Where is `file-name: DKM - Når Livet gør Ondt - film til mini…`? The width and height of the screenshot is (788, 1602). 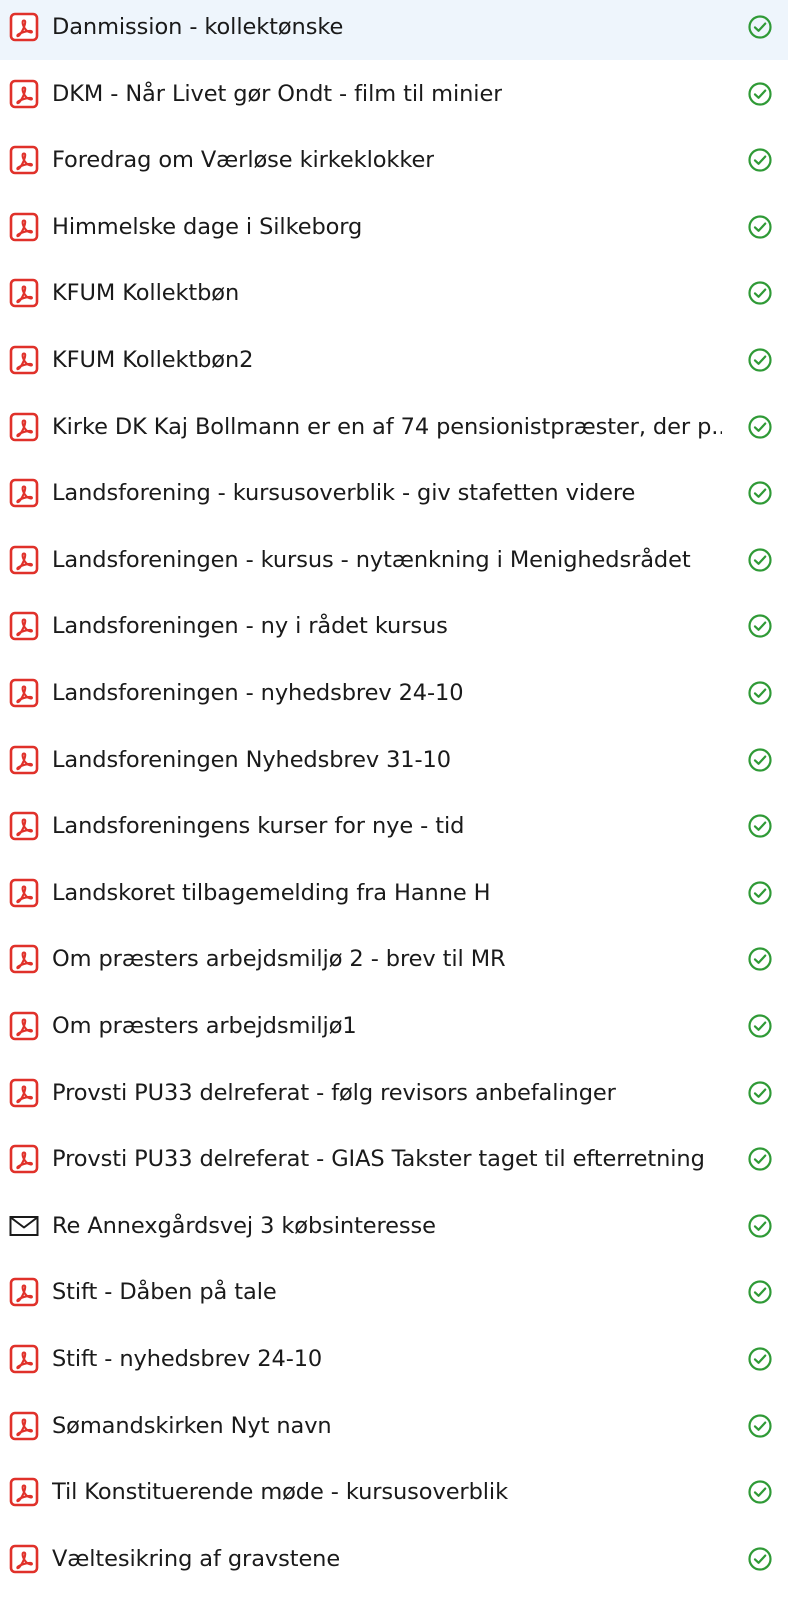
file-name: DKM - Når Livet gør Ondt - film til mini… is located at coordinates (277, 93).